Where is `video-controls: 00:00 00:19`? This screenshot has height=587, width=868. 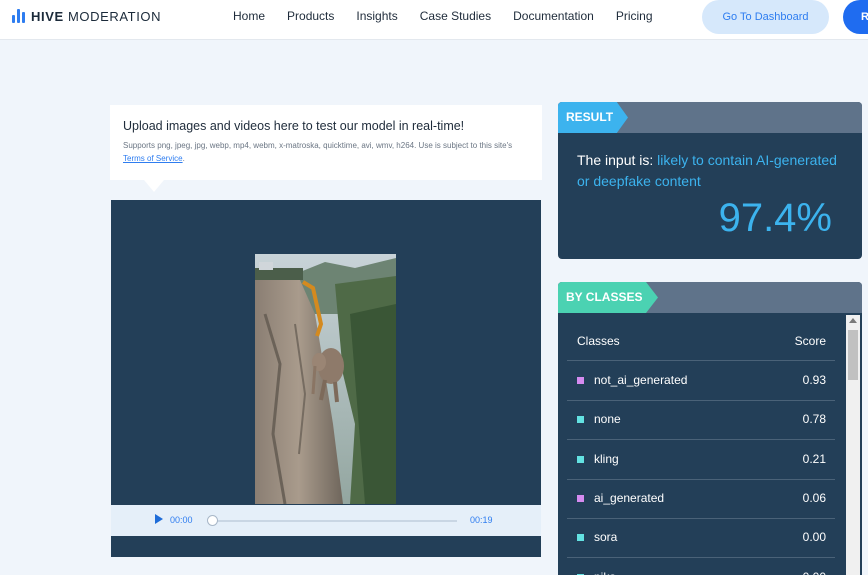 video-controls: 00:00 00:19 is located at coordinates (326, 520).